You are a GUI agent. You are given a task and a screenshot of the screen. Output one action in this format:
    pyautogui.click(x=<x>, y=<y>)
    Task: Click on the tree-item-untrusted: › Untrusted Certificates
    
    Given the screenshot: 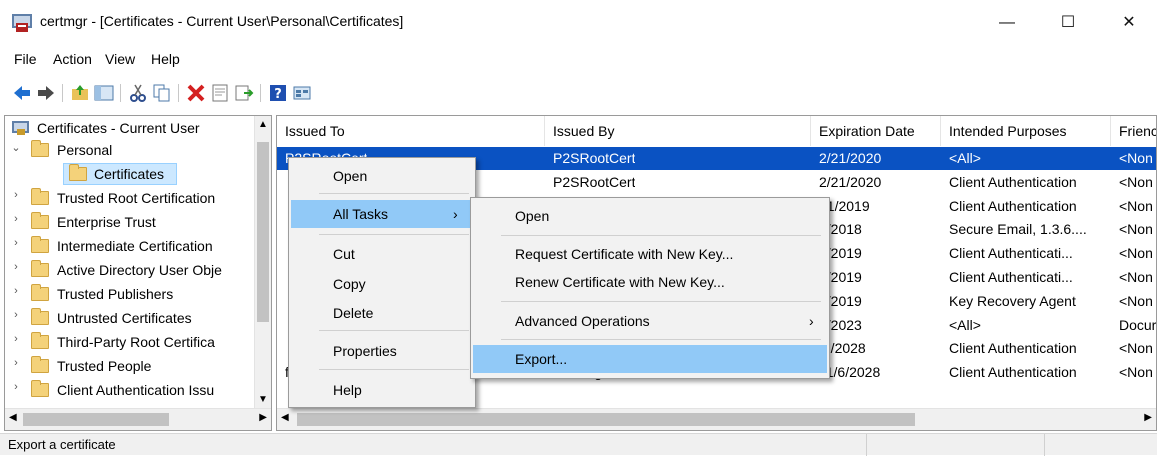 What is the action you would take?
    pyautogui.click(x=129, y=319)
    